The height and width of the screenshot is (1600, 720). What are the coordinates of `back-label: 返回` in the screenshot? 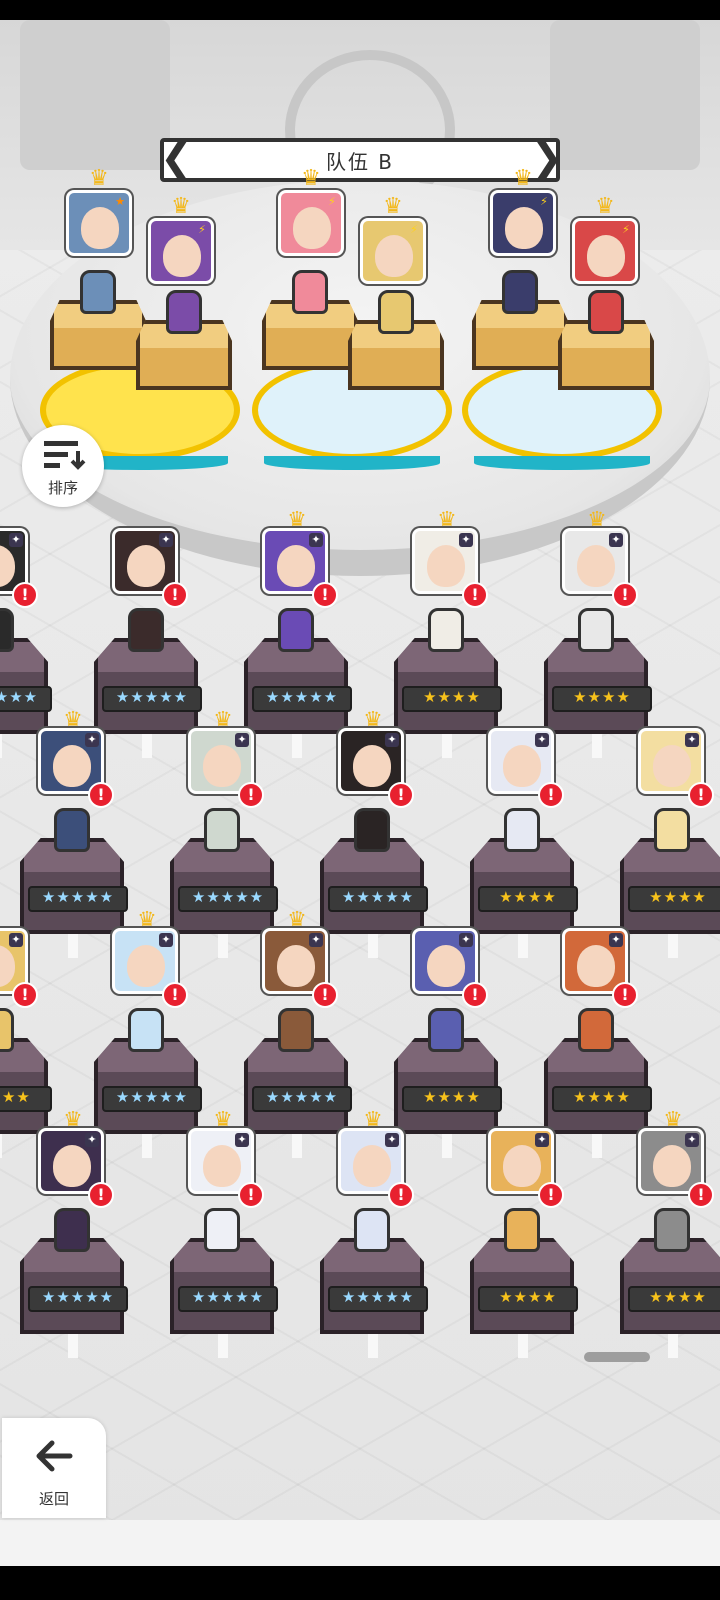 It's located at (53, 1499).